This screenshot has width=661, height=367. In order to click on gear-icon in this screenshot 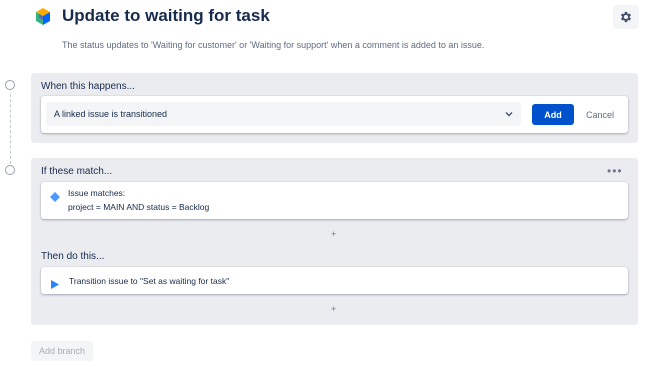, I will do `click(626, 17)`.